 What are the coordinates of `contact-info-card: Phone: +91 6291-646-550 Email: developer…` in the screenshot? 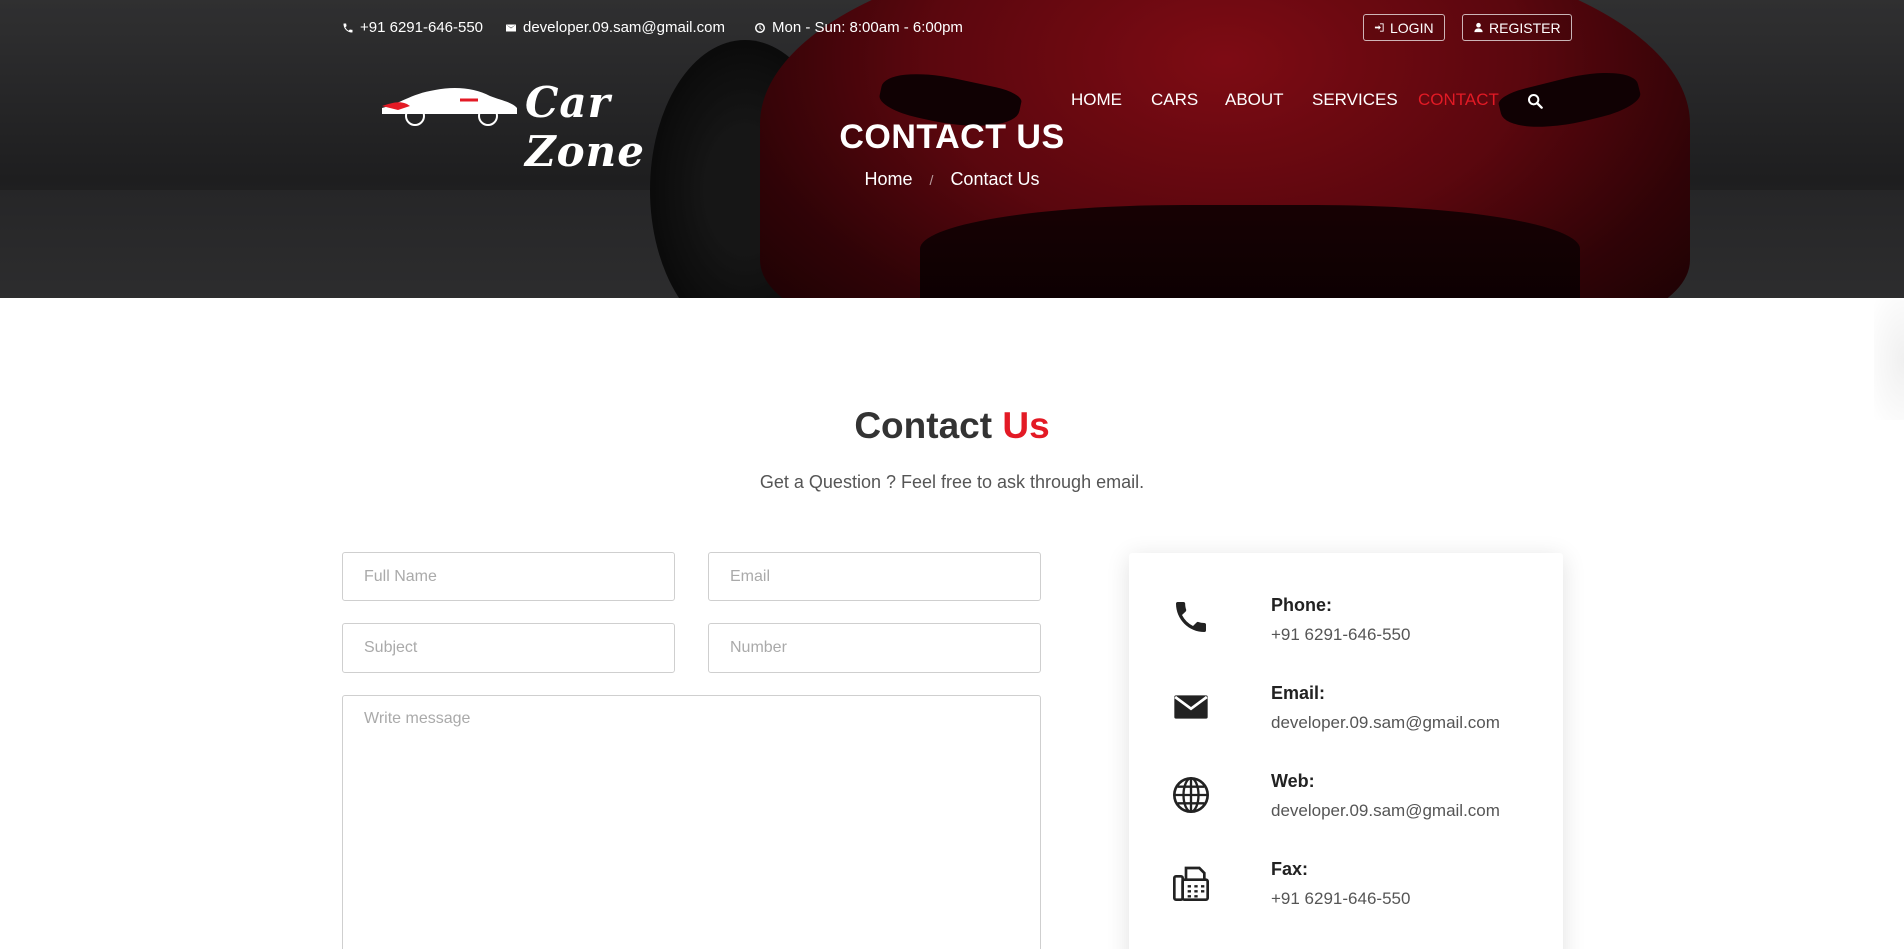 It's located at (1346, 751).